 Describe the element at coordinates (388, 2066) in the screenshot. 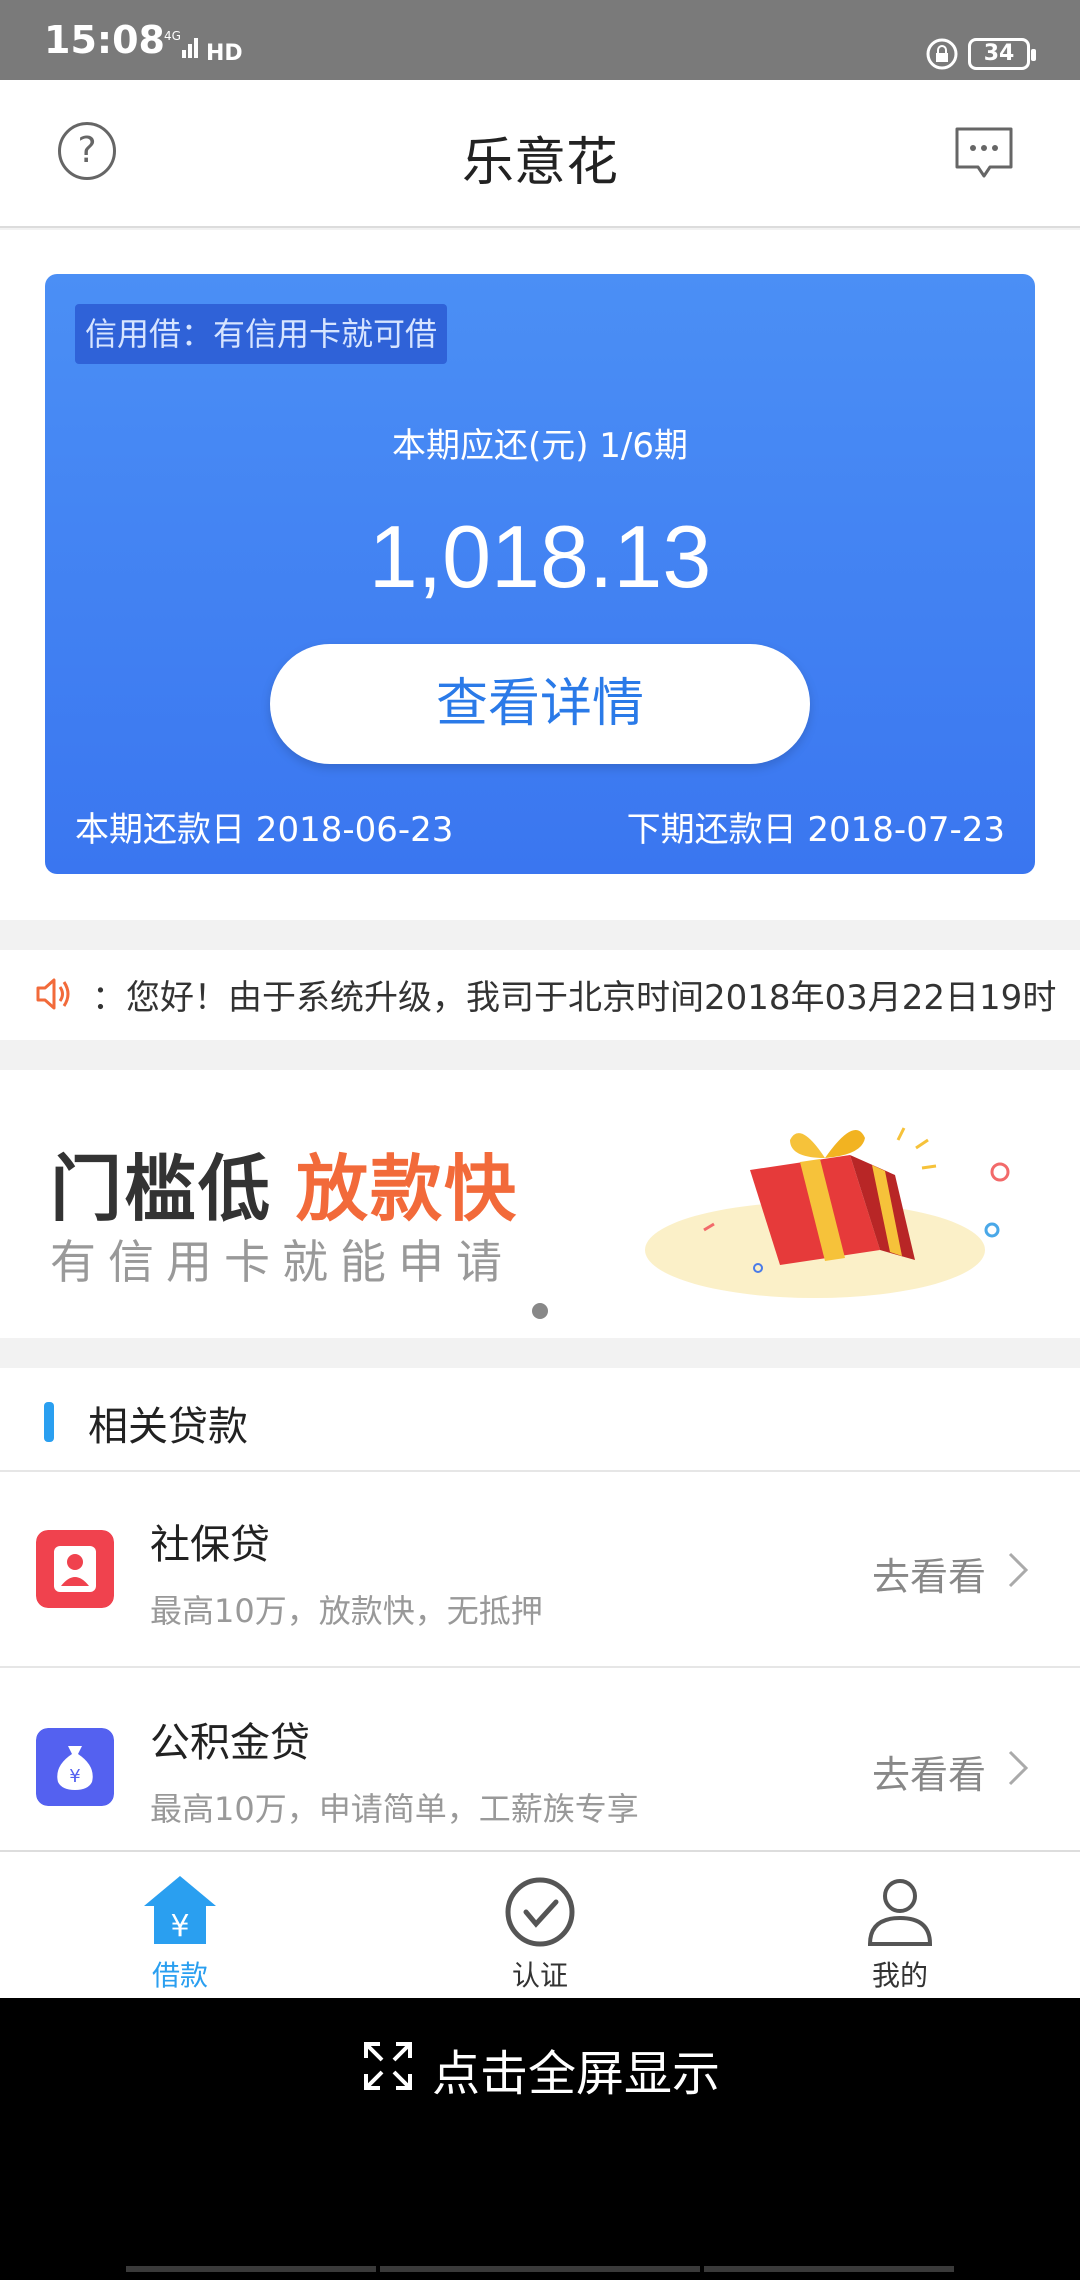

I see `fullscreen-icon` at that location.